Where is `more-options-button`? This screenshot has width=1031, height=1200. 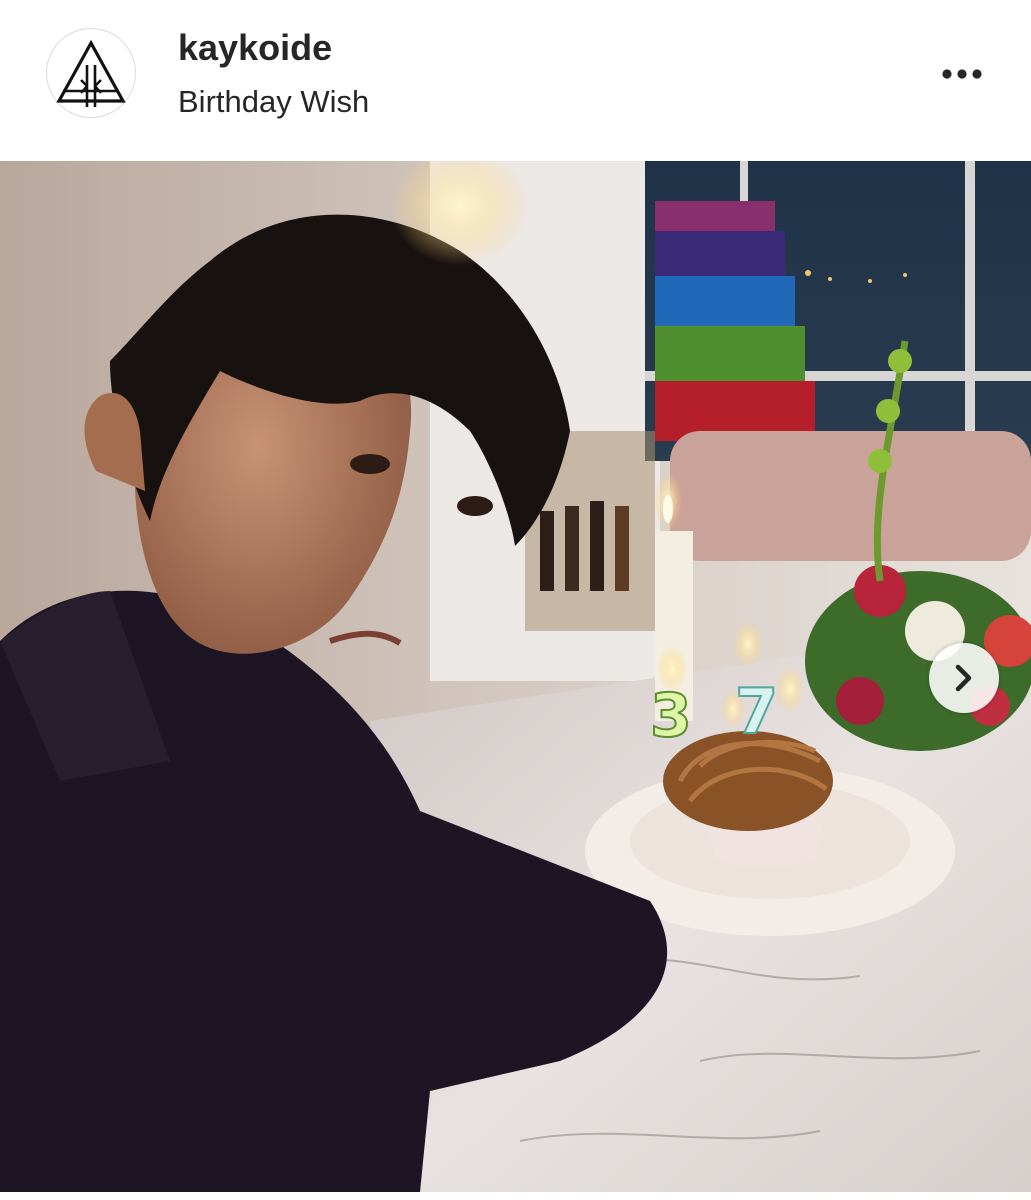
more-options-button is located at coordinates (962, 74).